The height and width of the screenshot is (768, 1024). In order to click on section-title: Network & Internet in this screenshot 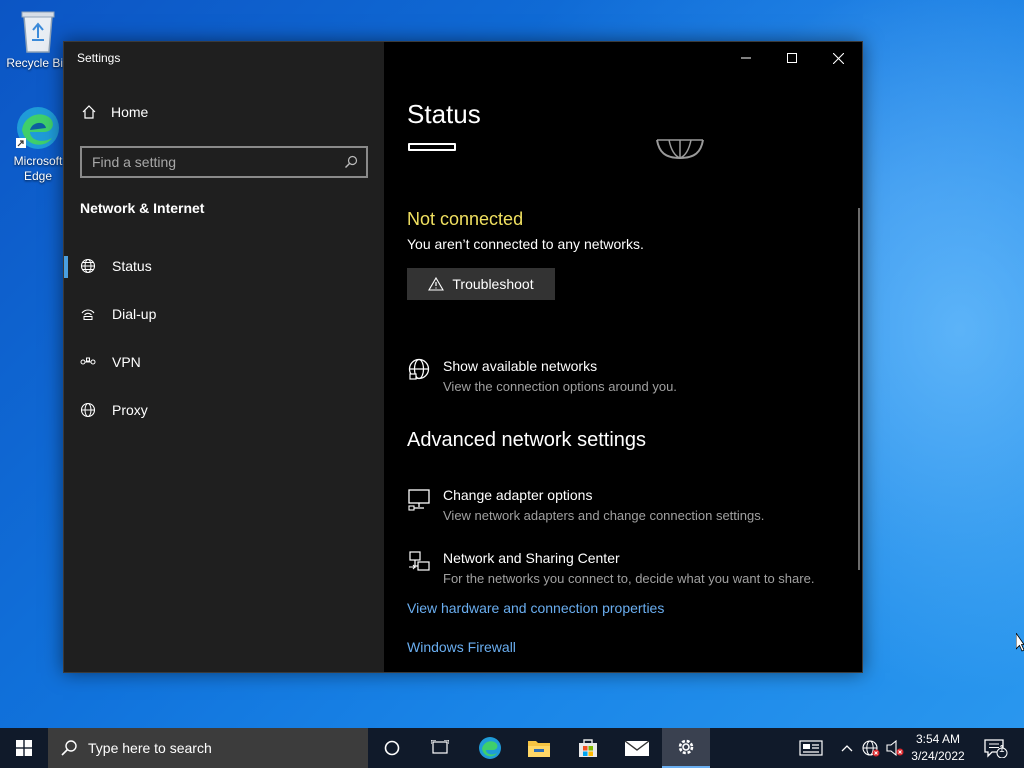, I will do `click(142, 208)`.